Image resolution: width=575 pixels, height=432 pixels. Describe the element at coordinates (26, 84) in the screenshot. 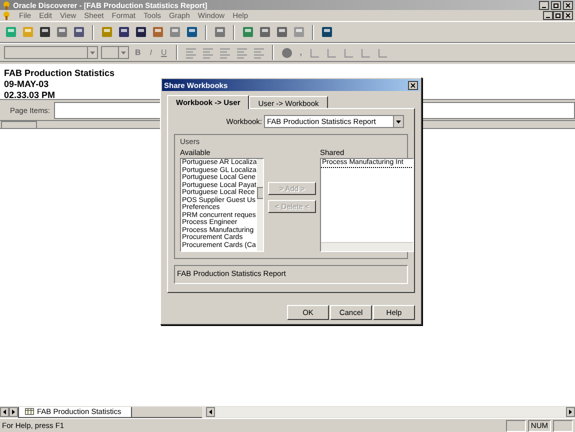

I see `report-date: 09-MAY-03` at that location.